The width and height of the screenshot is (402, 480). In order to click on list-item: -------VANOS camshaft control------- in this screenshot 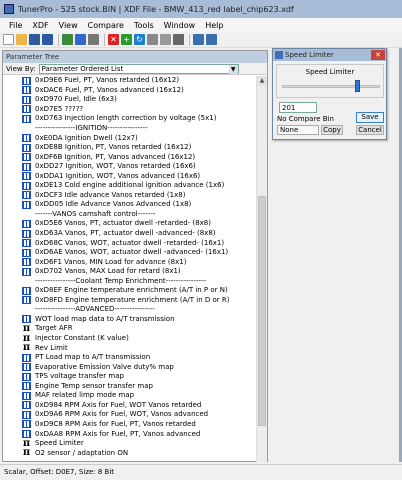, I will do `click(130, 215)`.